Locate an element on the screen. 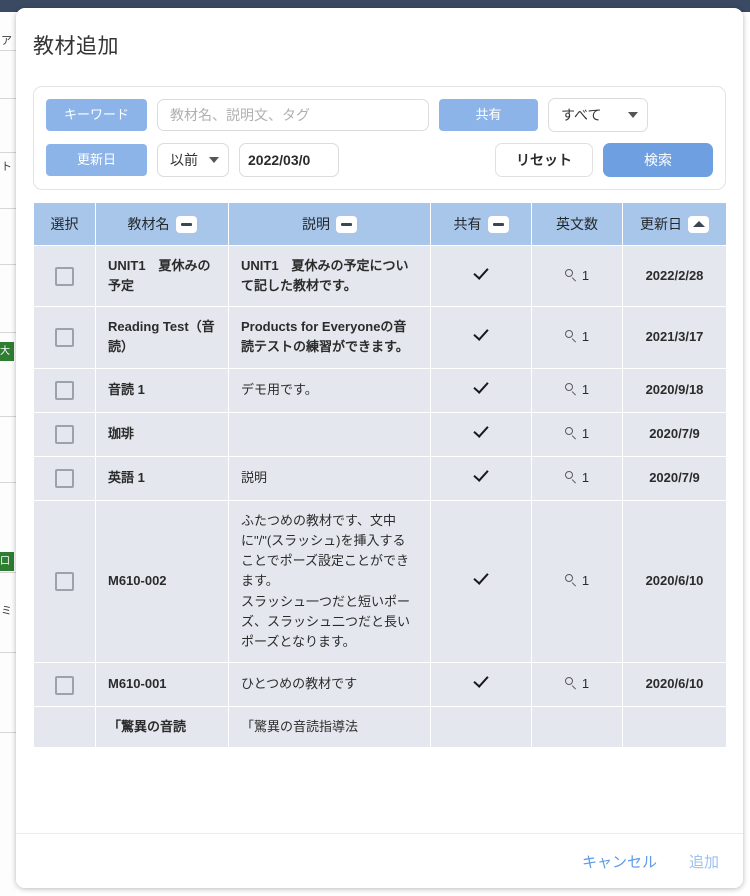 This screenshot has height=896, width=750. sort-ascending-icon is located at coordinates (698, 224).